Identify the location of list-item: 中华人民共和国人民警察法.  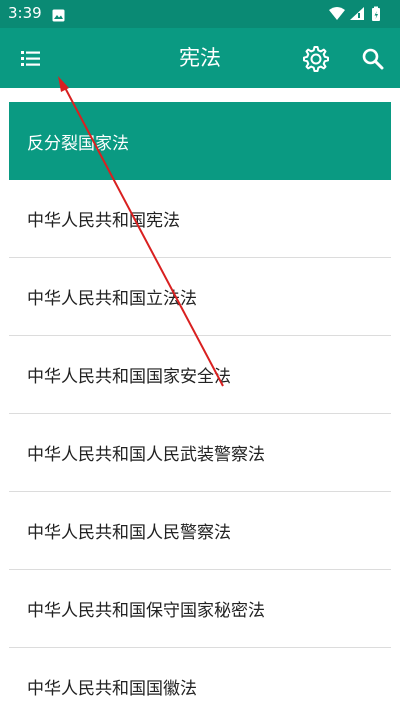
(200, 531).